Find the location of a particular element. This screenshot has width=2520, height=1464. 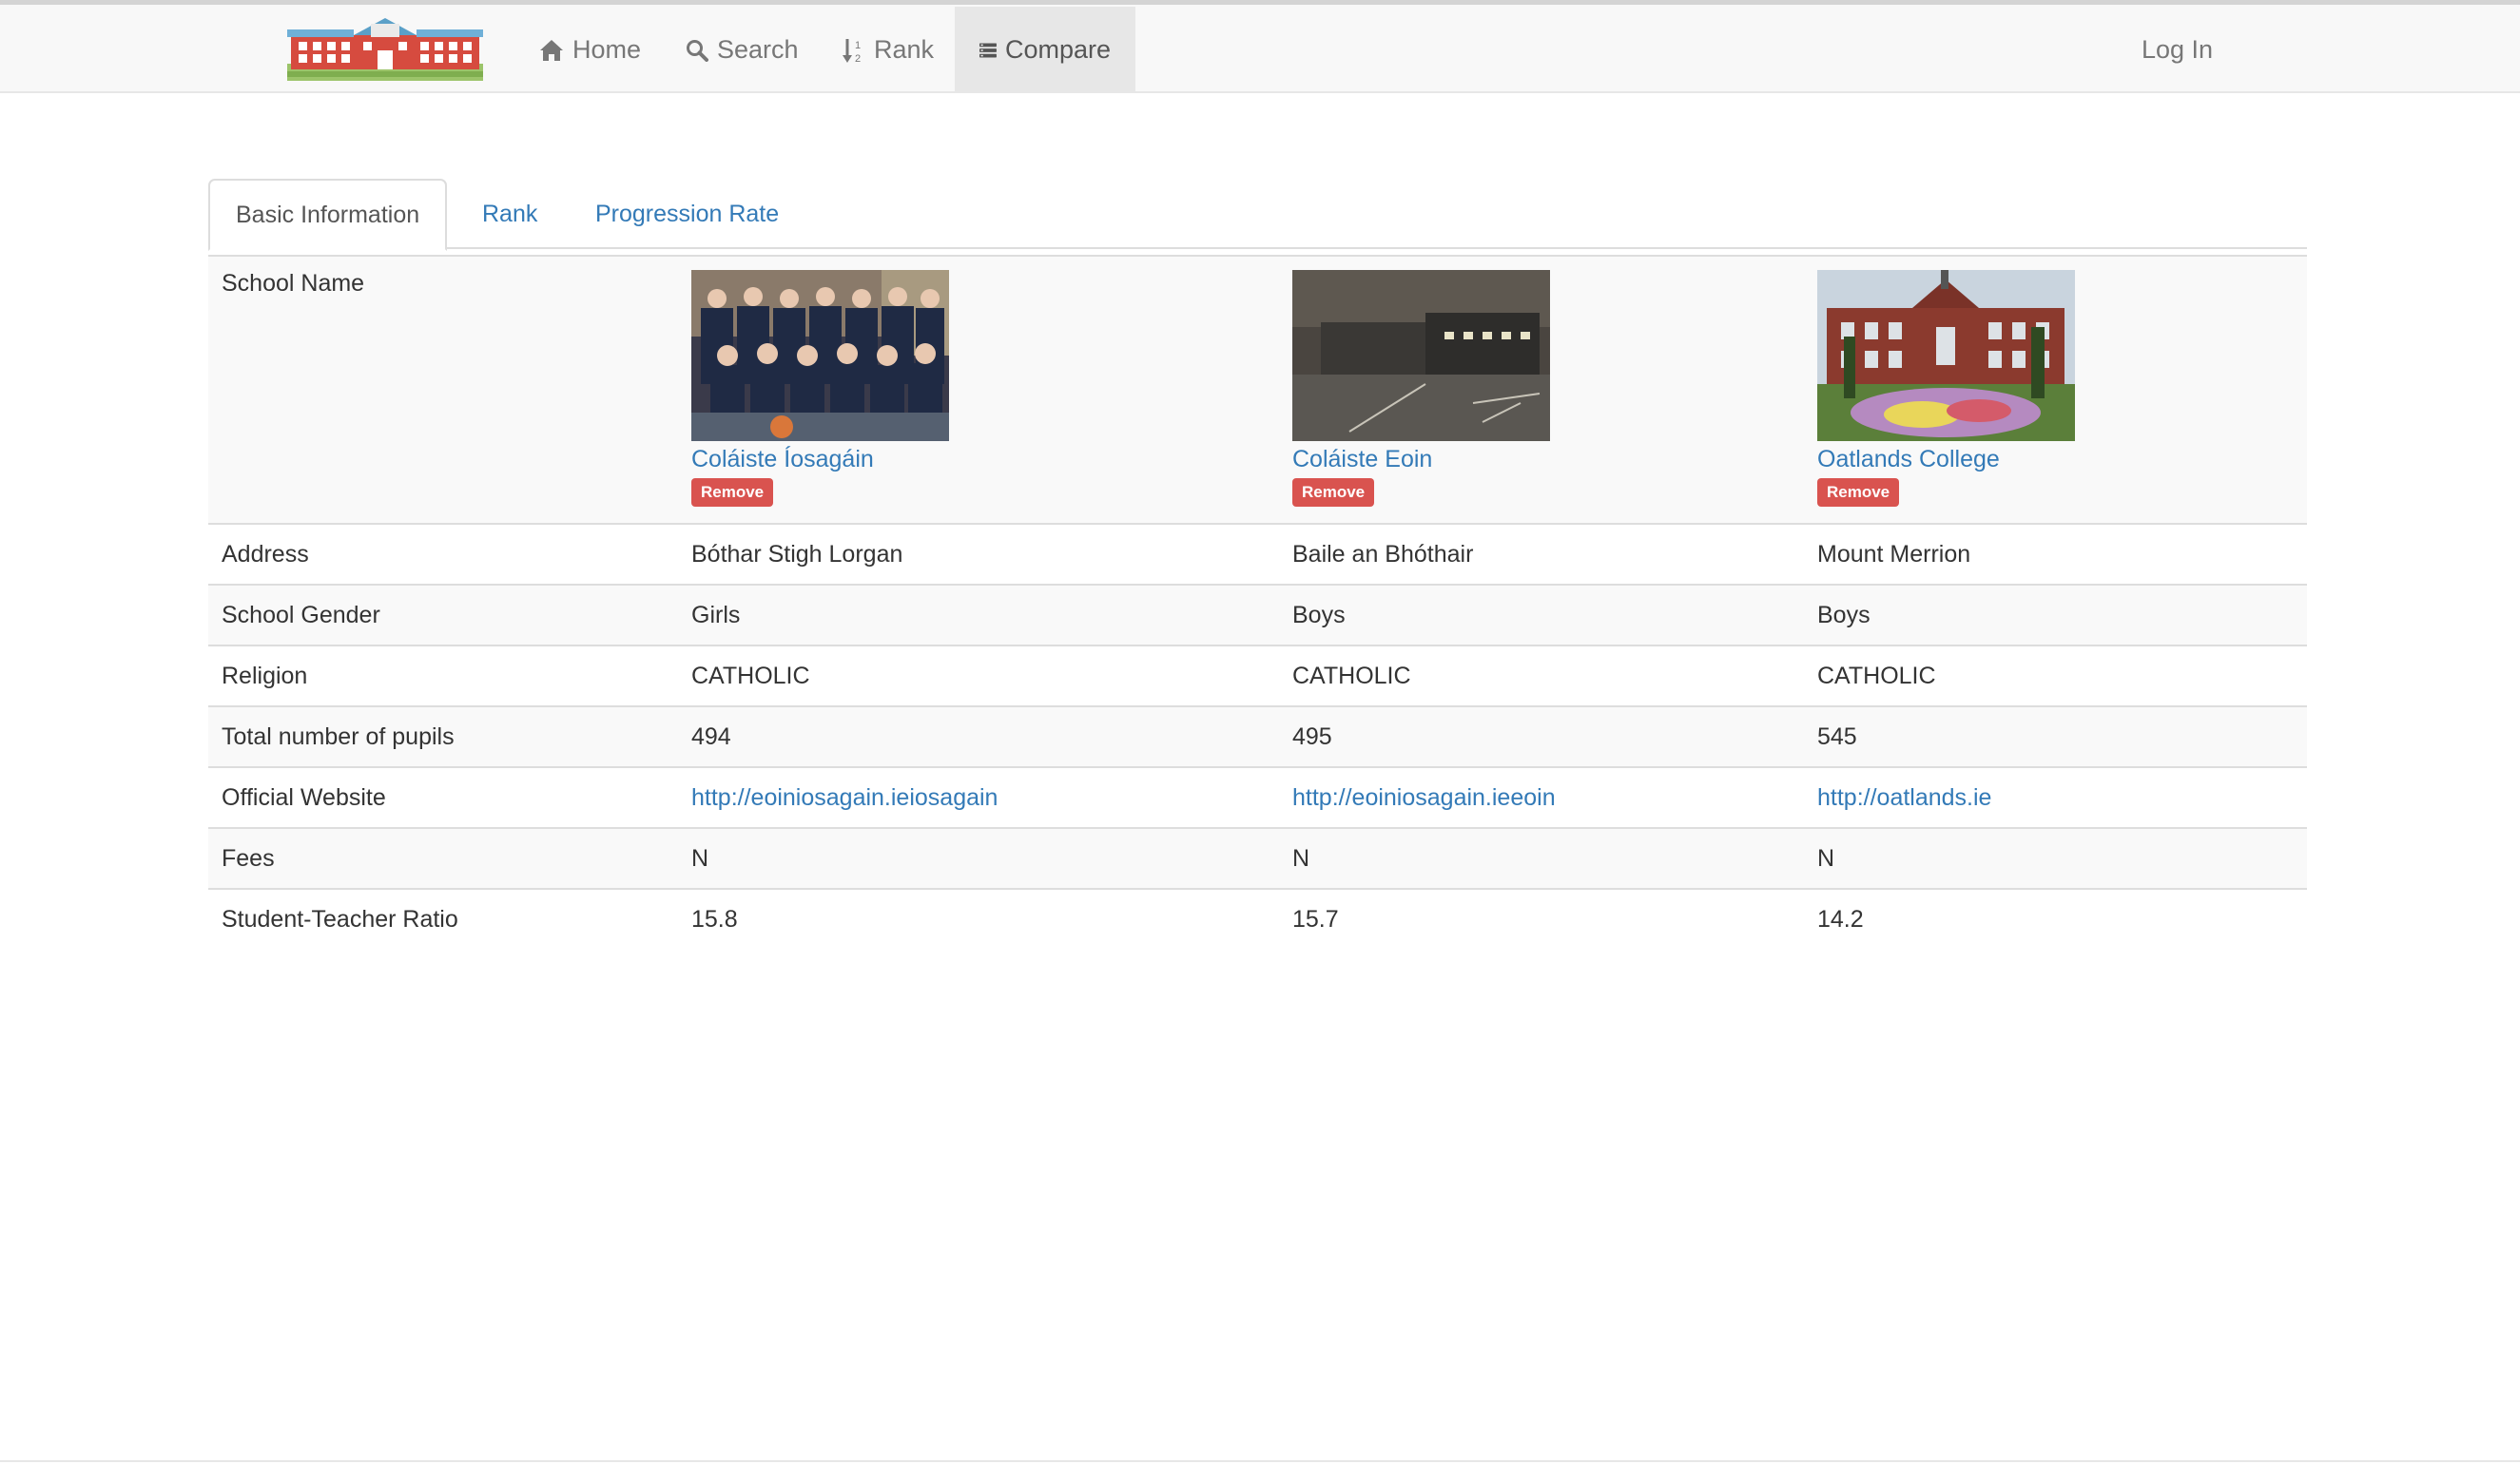

svg-text: 2 is located at coordinates (858, 58).